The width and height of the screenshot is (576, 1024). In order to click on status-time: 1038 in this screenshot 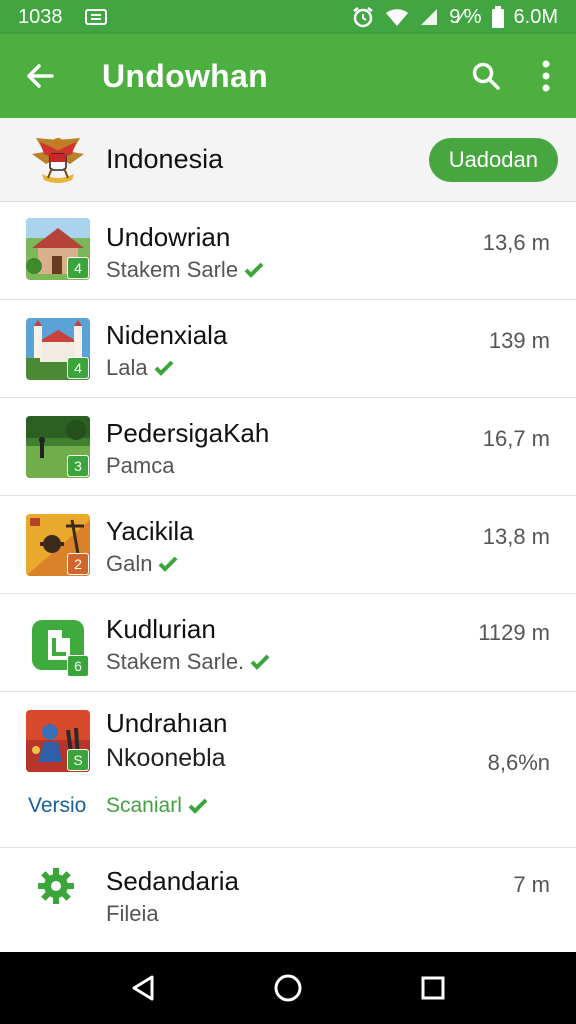, I will do `click(40, 16)`.